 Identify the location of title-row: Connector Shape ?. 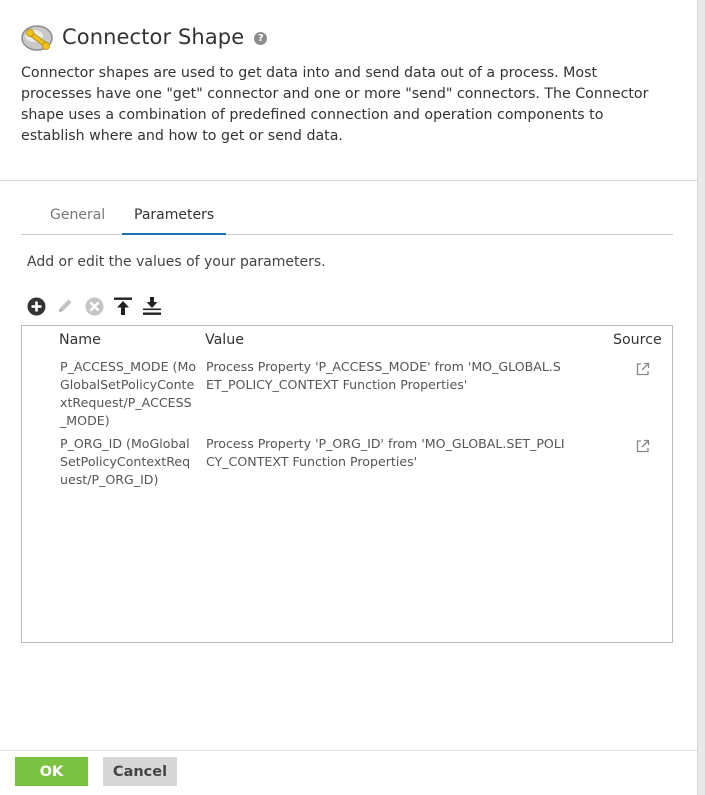
(144, 37).